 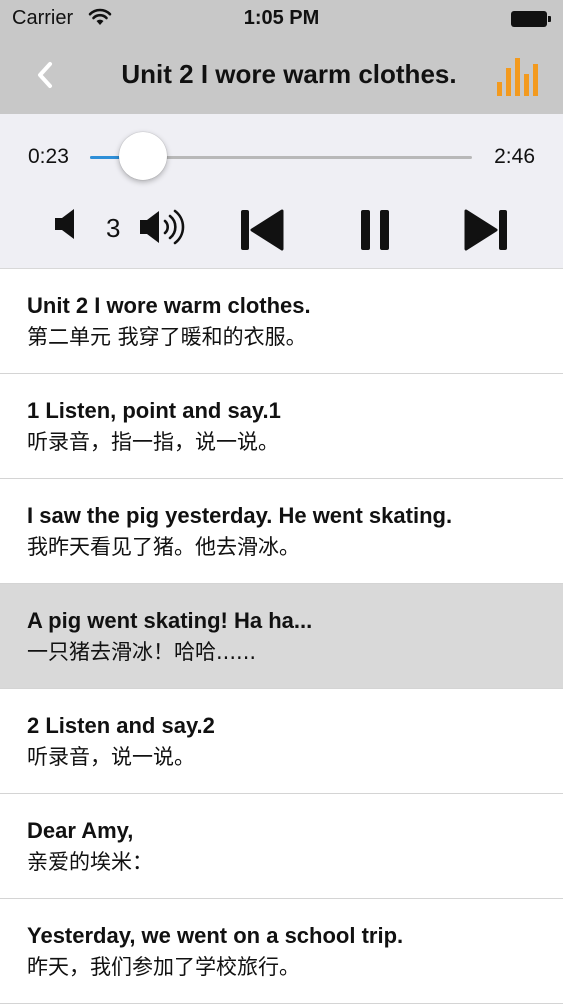 I want to click on sentence-english: Yesterday, we went on a school trip., so click(x=215, y=935).